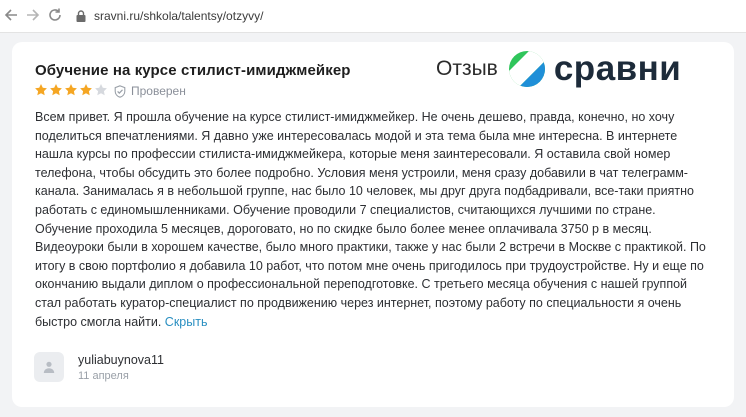  What do you see at coordinates (33, 15) in the screenshot?
I see `forward-arrow-icon` at bounding box center [33, 15].